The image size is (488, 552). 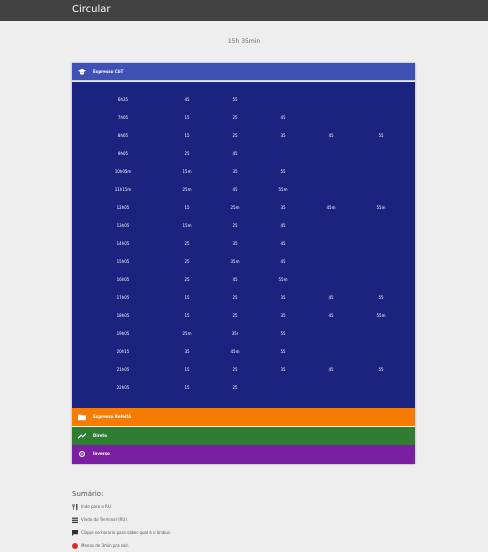 What do you see at coordinates (123, 171) in the screenshot?
I see `departure-hour-cell: 10h05m` at bounding box center [123, 171].